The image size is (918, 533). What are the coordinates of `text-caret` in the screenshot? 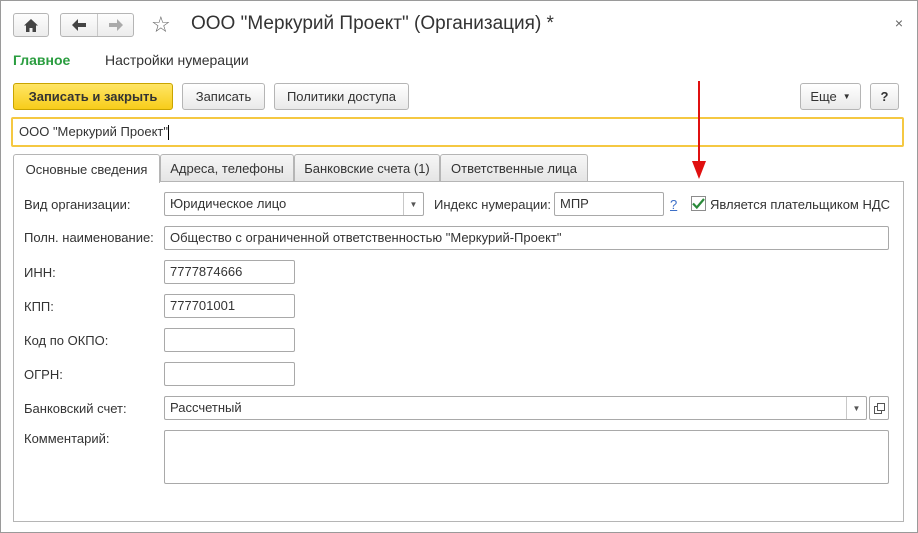 It's located at (168, 133).